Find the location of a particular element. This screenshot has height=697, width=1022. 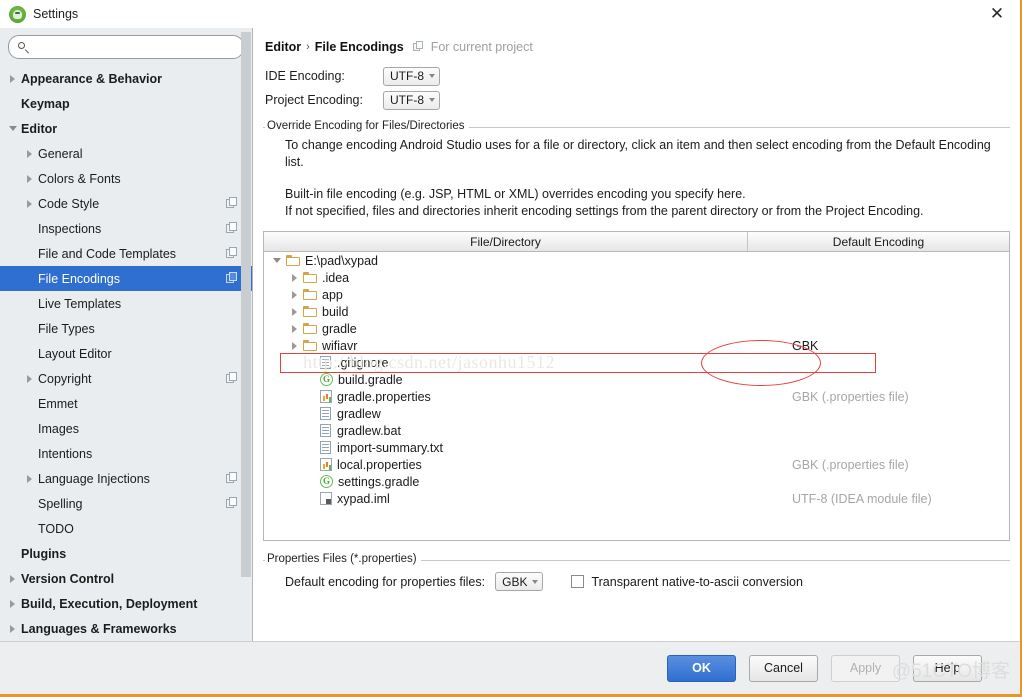

table-row: wifiavr GBK is located at coordinates (636, 345).